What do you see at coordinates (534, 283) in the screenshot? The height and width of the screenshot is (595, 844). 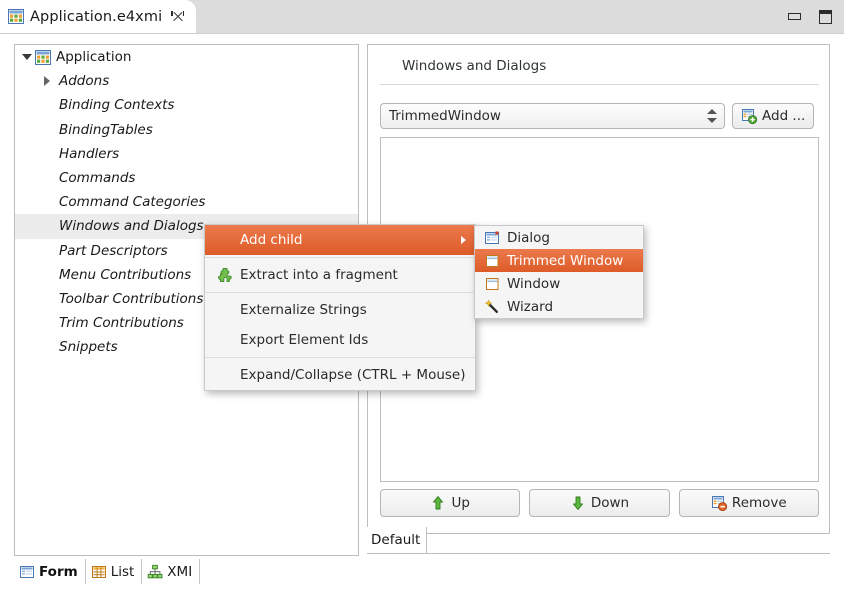 I see `submenu-item-window-label: Window` at bounding box center [534, 283].